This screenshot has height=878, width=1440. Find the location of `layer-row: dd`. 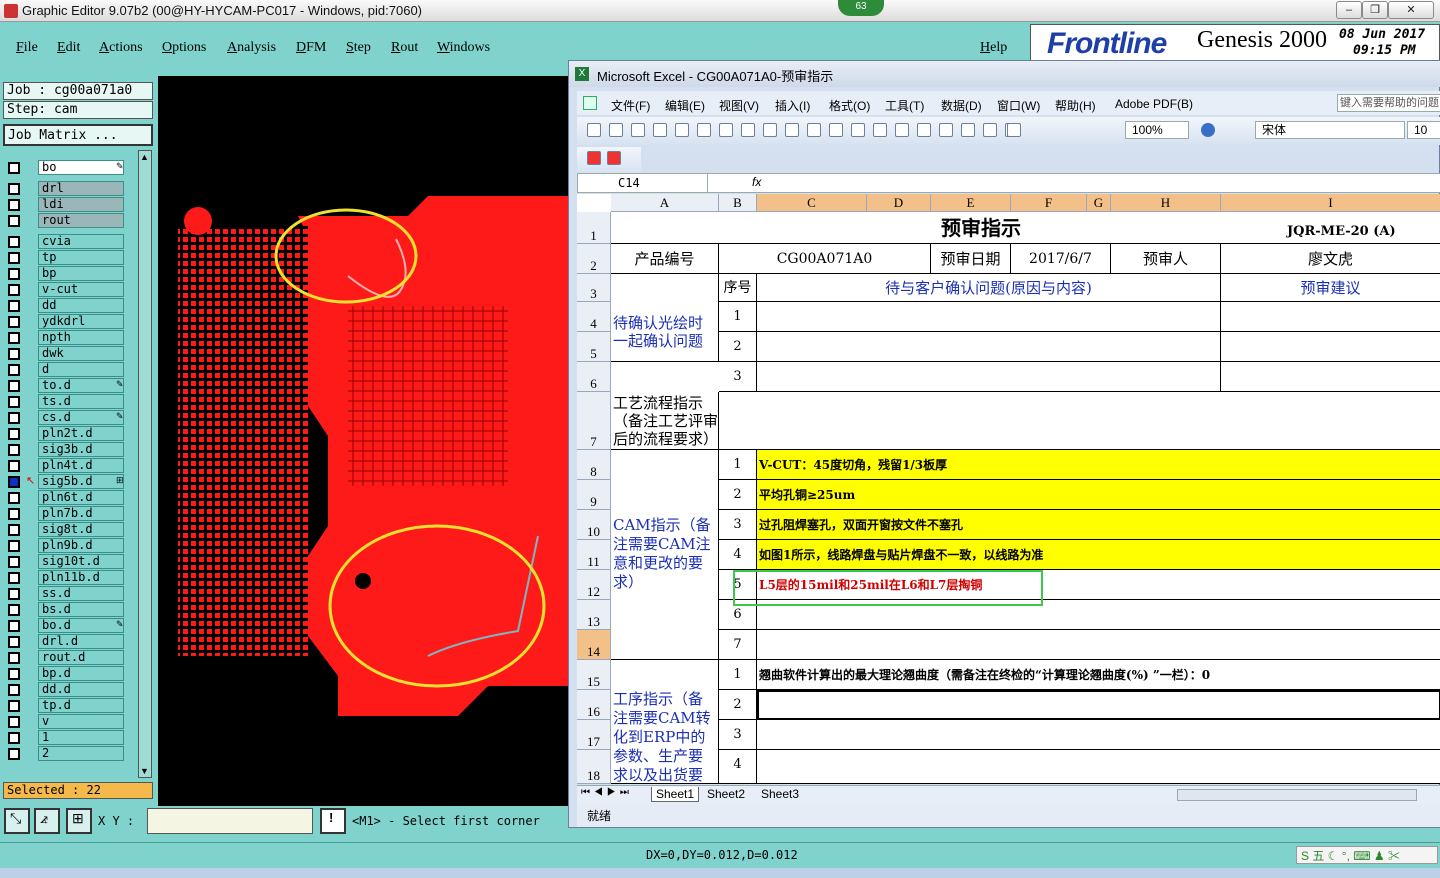

layer-row: dd is located at coordinates (64, 305).